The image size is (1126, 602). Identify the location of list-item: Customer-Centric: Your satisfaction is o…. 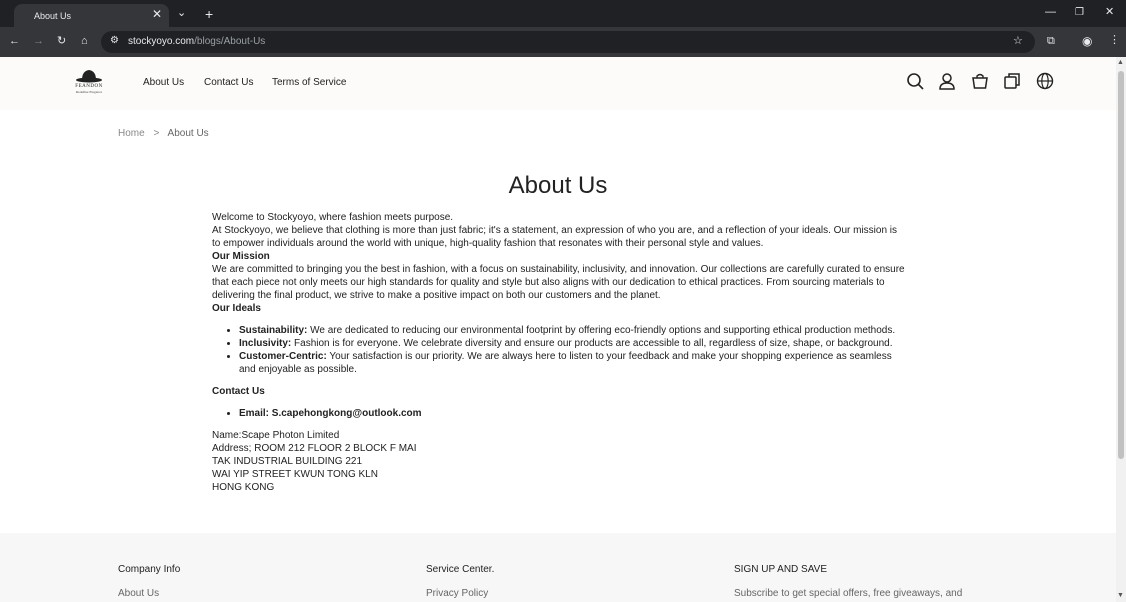
(573, 363).